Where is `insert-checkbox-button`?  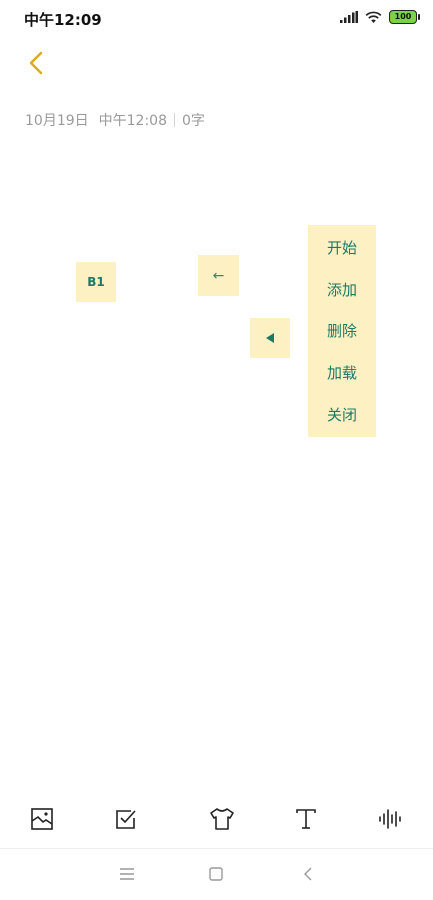
insert-checkbox-button is located at coordinates (126, 819).